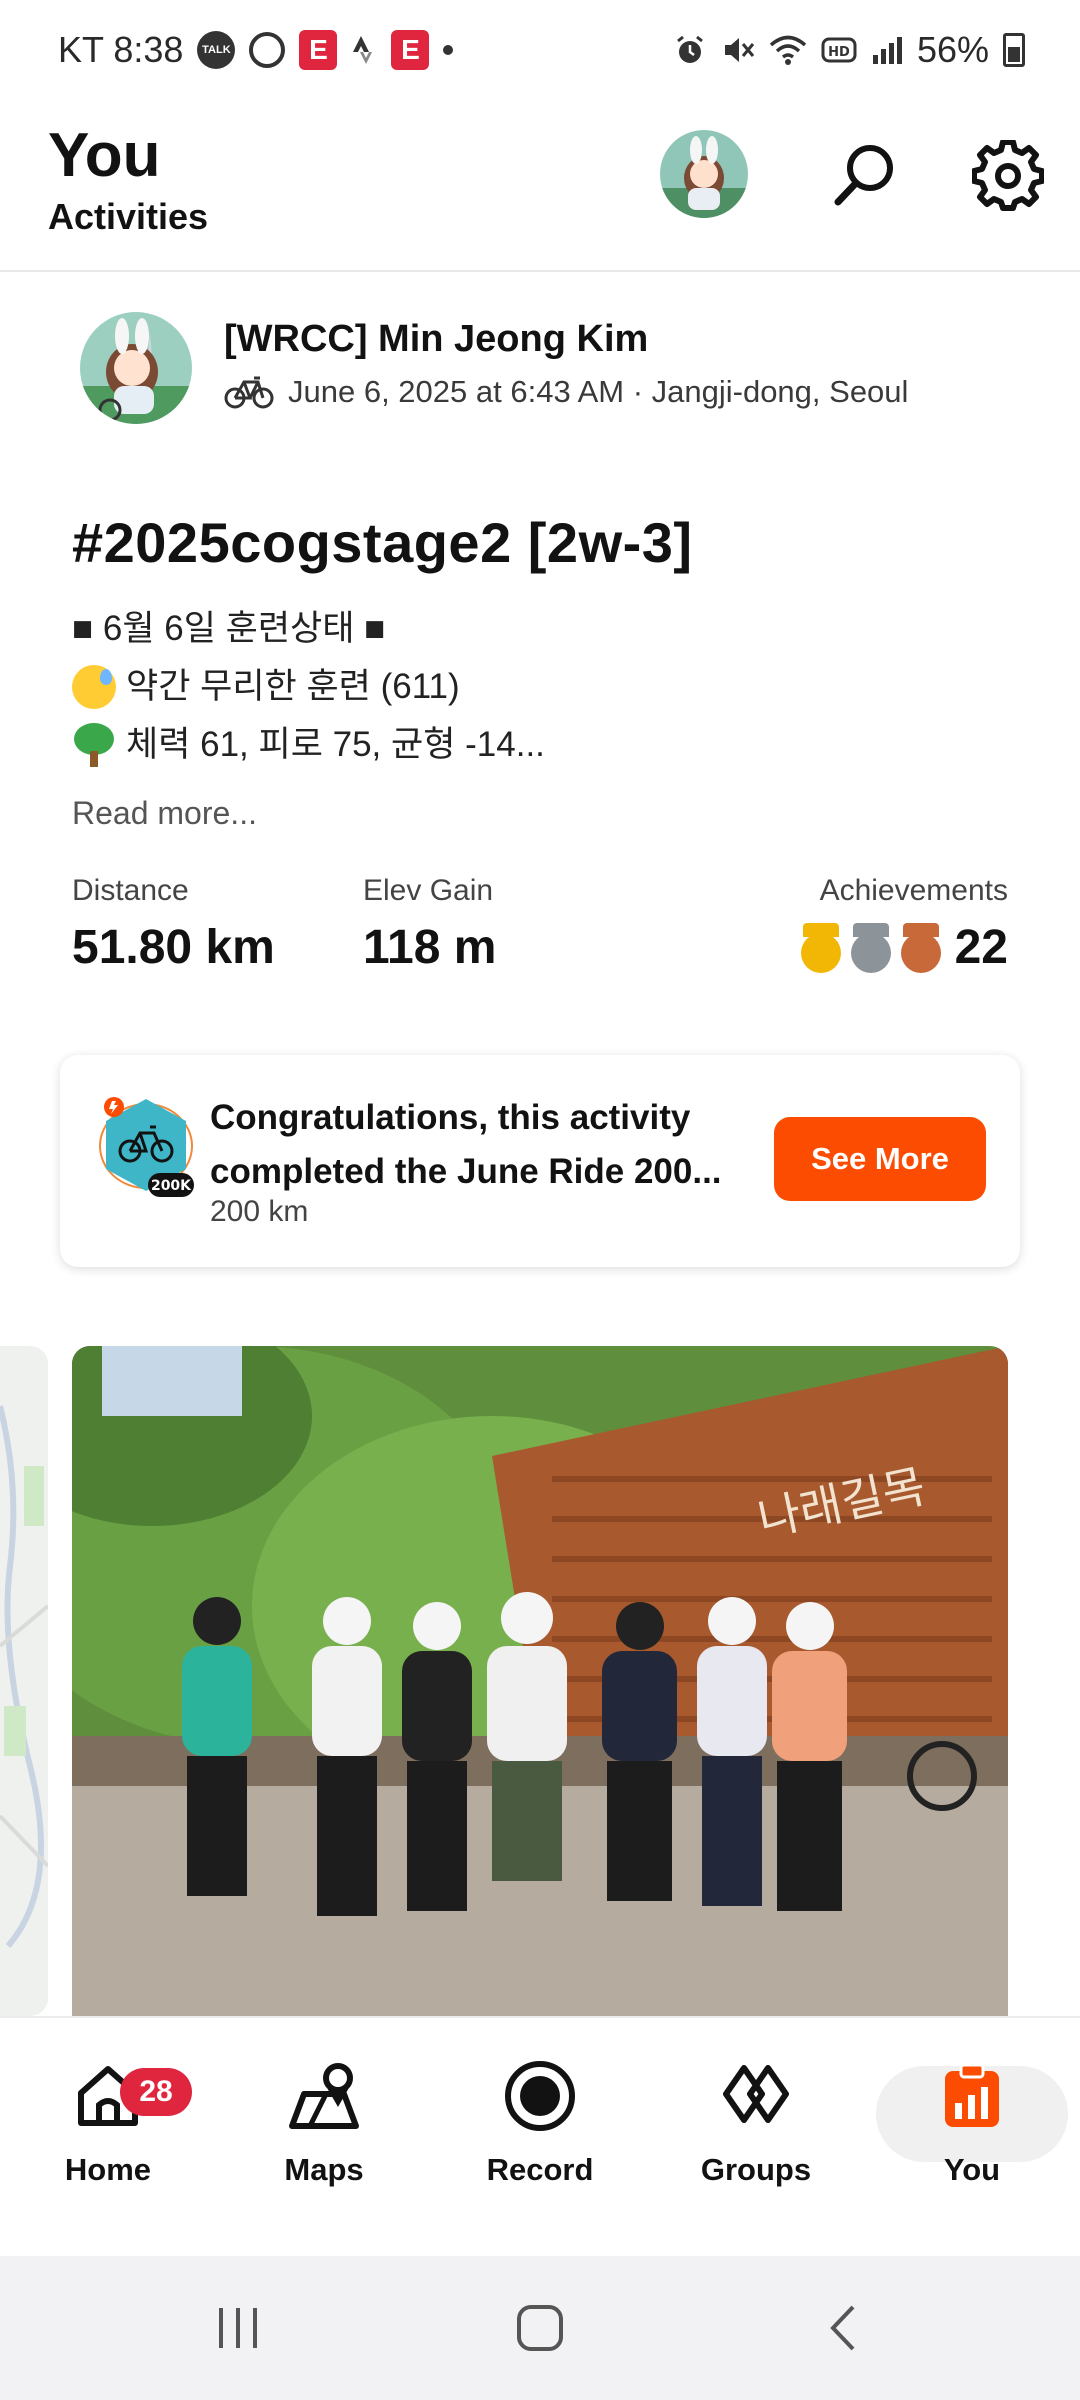 This screenshot has height=2400, width=1080. I want to click on distance-stat: Distance 51.80 km, so click(173, 924).